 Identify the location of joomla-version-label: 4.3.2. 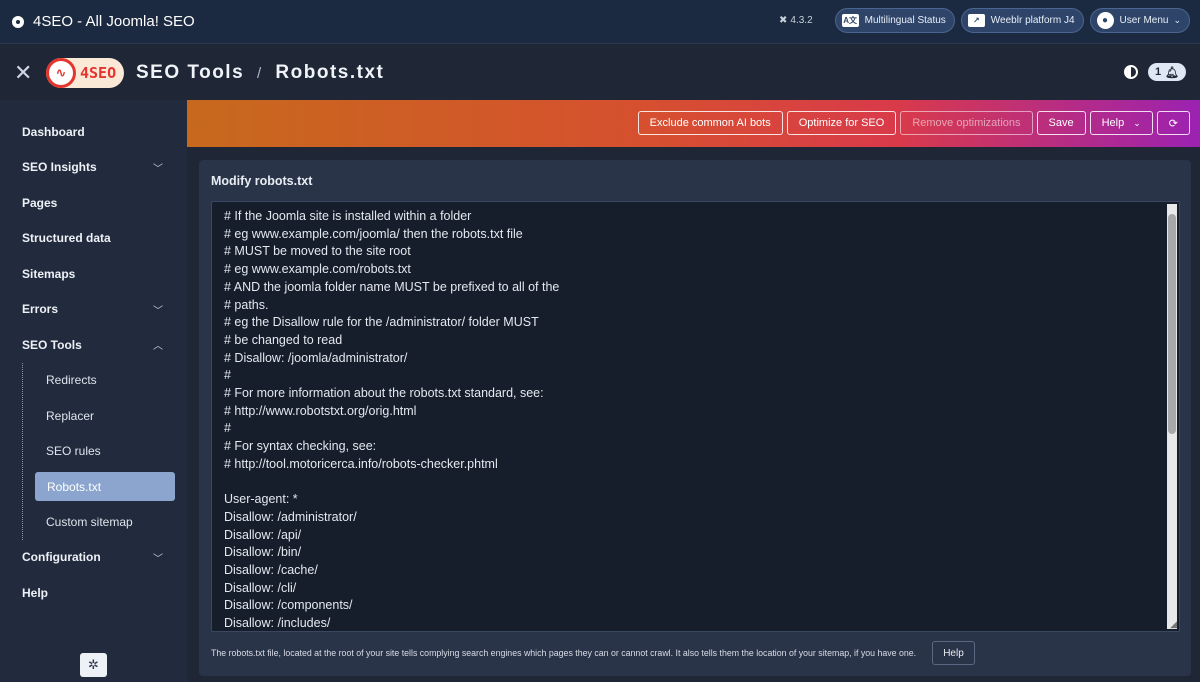
(801, 20).